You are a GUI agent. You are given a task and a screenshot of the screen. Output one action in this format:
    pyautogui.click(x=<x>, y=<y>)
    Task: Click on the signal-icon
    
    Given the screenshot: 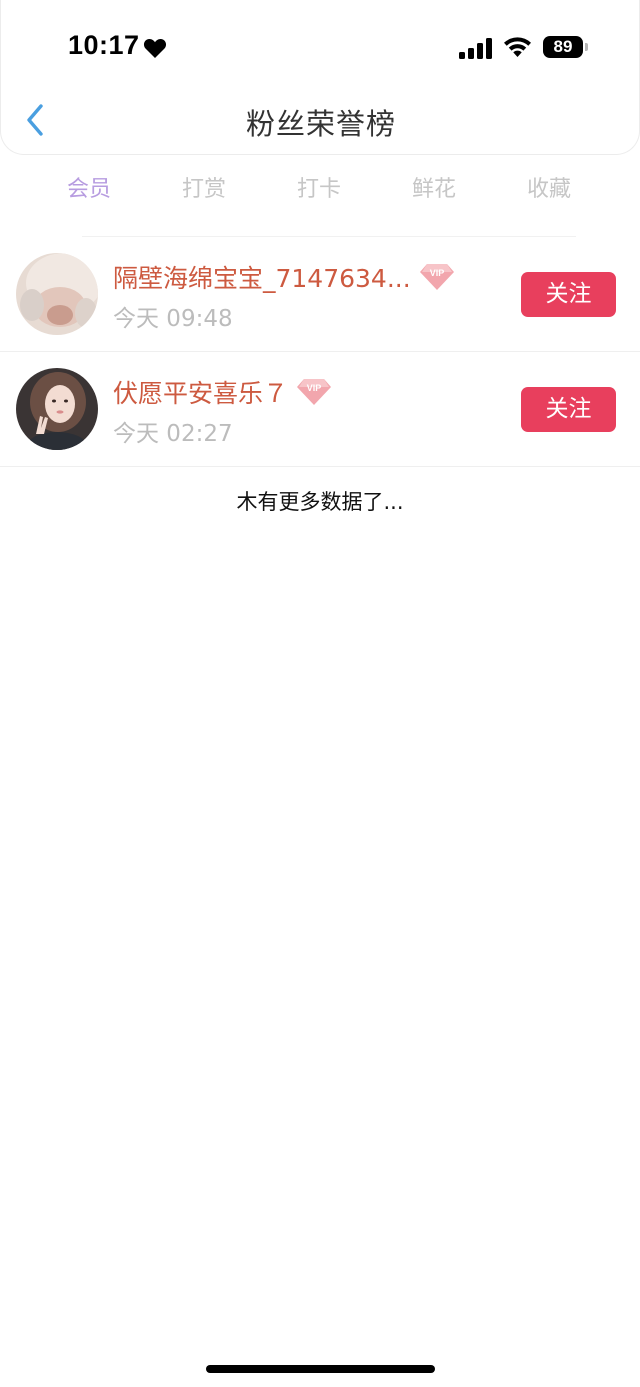 What is the action you would take?
    pyautogui.click(x=475, y=48)
    